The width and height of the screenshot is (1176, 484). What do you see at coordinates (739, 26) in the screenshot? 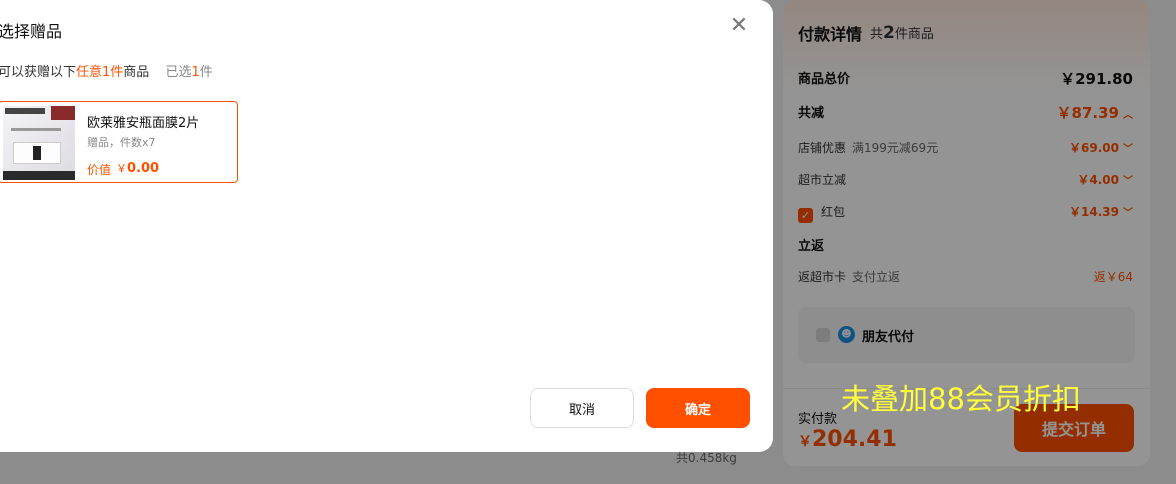
I see `close-icon: ✕` at bounding box center [739, 26].